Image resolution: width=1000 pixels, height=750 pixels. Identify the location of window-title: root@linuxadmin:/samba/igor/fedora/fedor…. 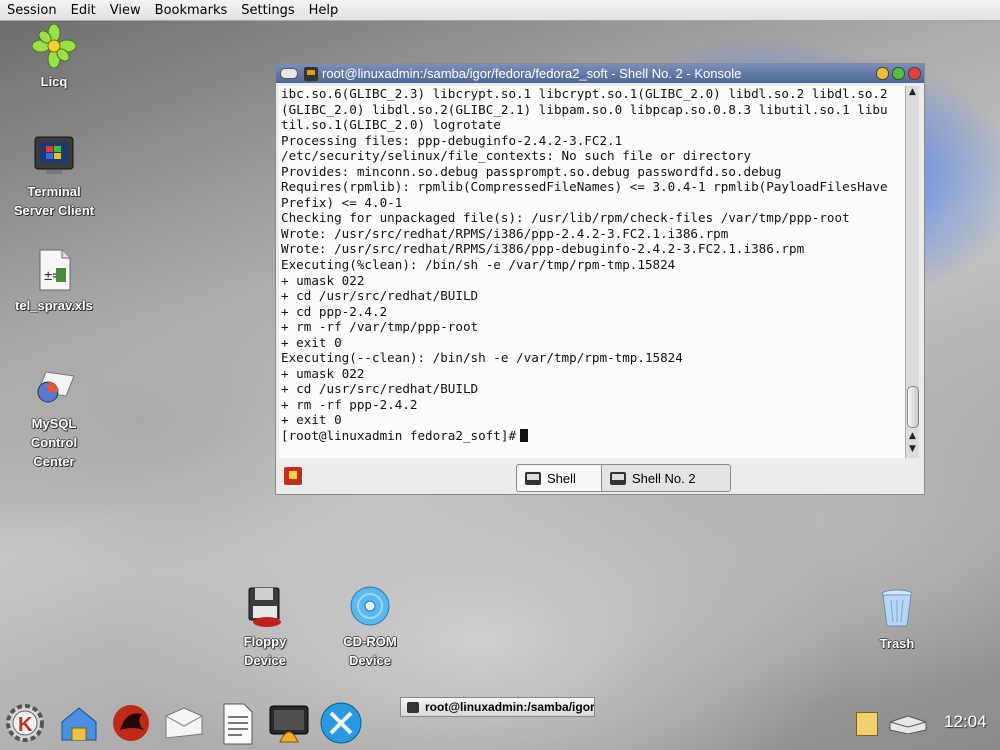
(532, 73).